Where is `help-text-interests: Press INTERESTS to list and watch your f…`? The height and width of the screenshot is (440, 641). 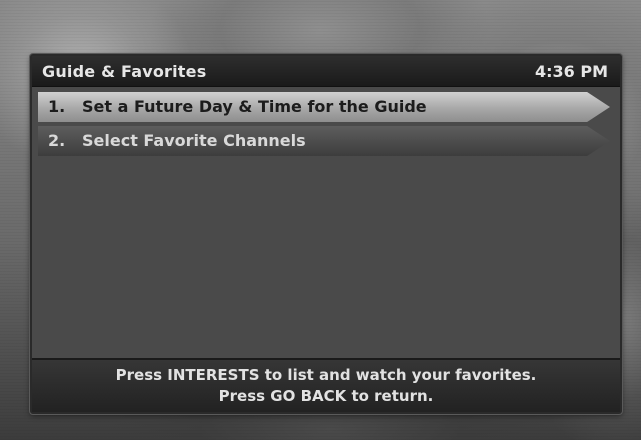 help-text-interests: Press INTERESTS to list and watch your f… is located at coordinates (326, 375).